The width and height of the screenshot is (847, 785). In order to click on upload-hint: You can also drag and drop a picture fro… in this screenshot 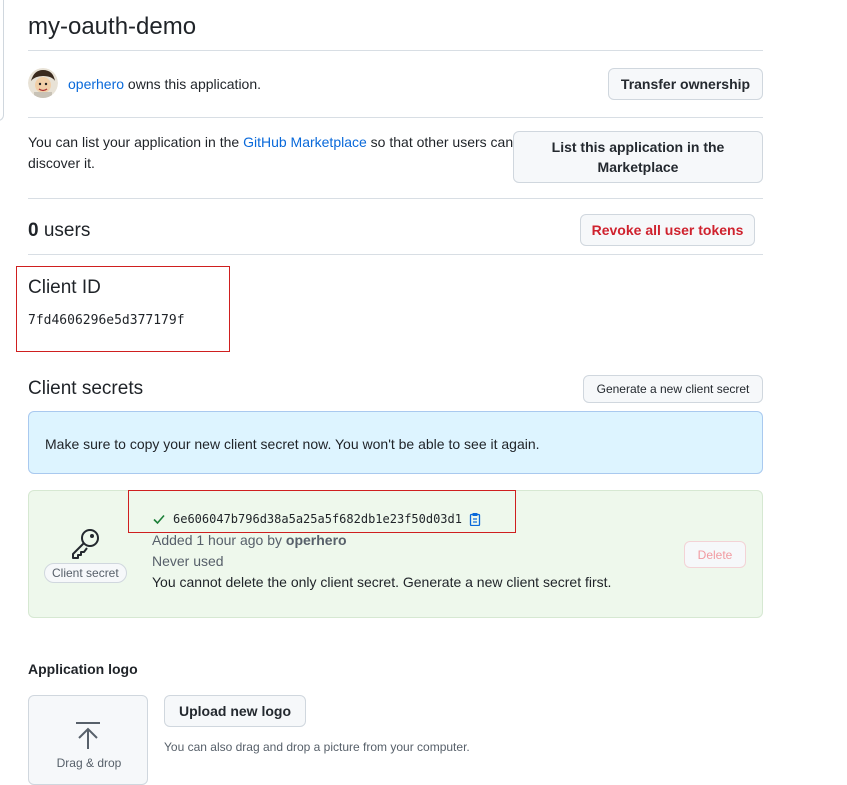, I will do `click(317, 747)`.